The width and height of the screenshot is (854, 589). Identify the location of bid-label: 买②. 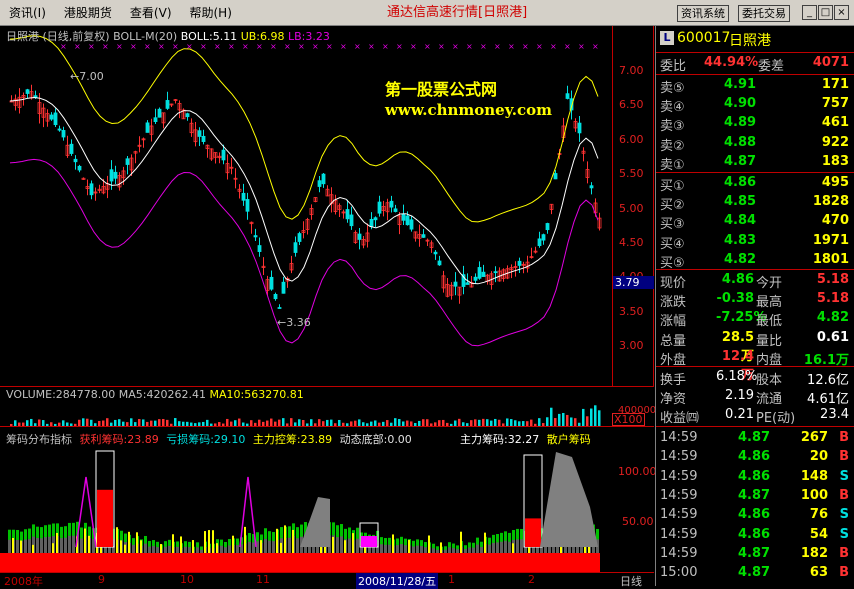
(672, 206).